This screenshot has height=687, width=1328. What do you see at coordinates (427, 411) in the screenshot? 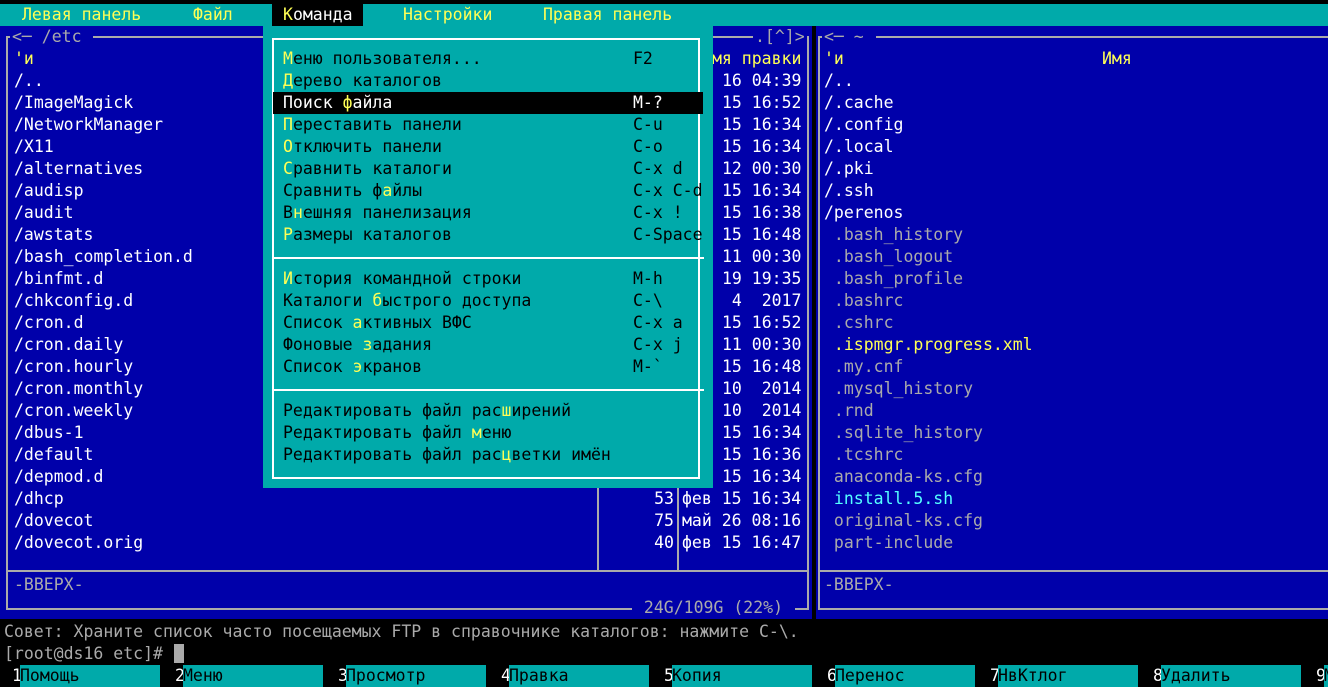
I see `menu-item-label: Редактировать файл расширений` at bounding box center [427, 411].